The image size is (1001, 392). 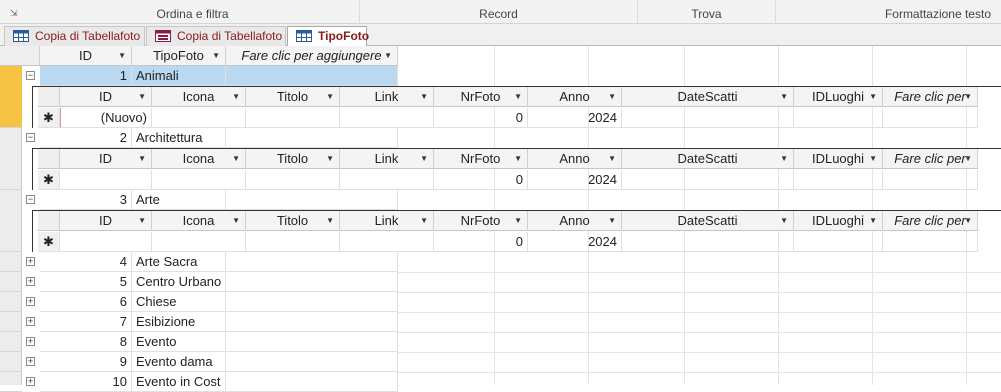 What do you see at coordinates (86, 302) in the screenshot?
I see `cell-id: 6` at bounding box center [86, 302].